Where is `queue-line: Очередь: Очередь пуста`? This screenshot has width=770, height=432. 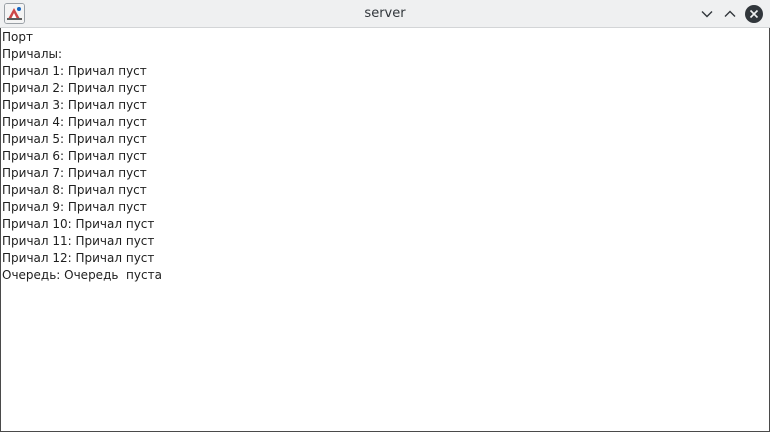 queue-line: Очередь: Очередь пуста is located at coordinates (82, 275).